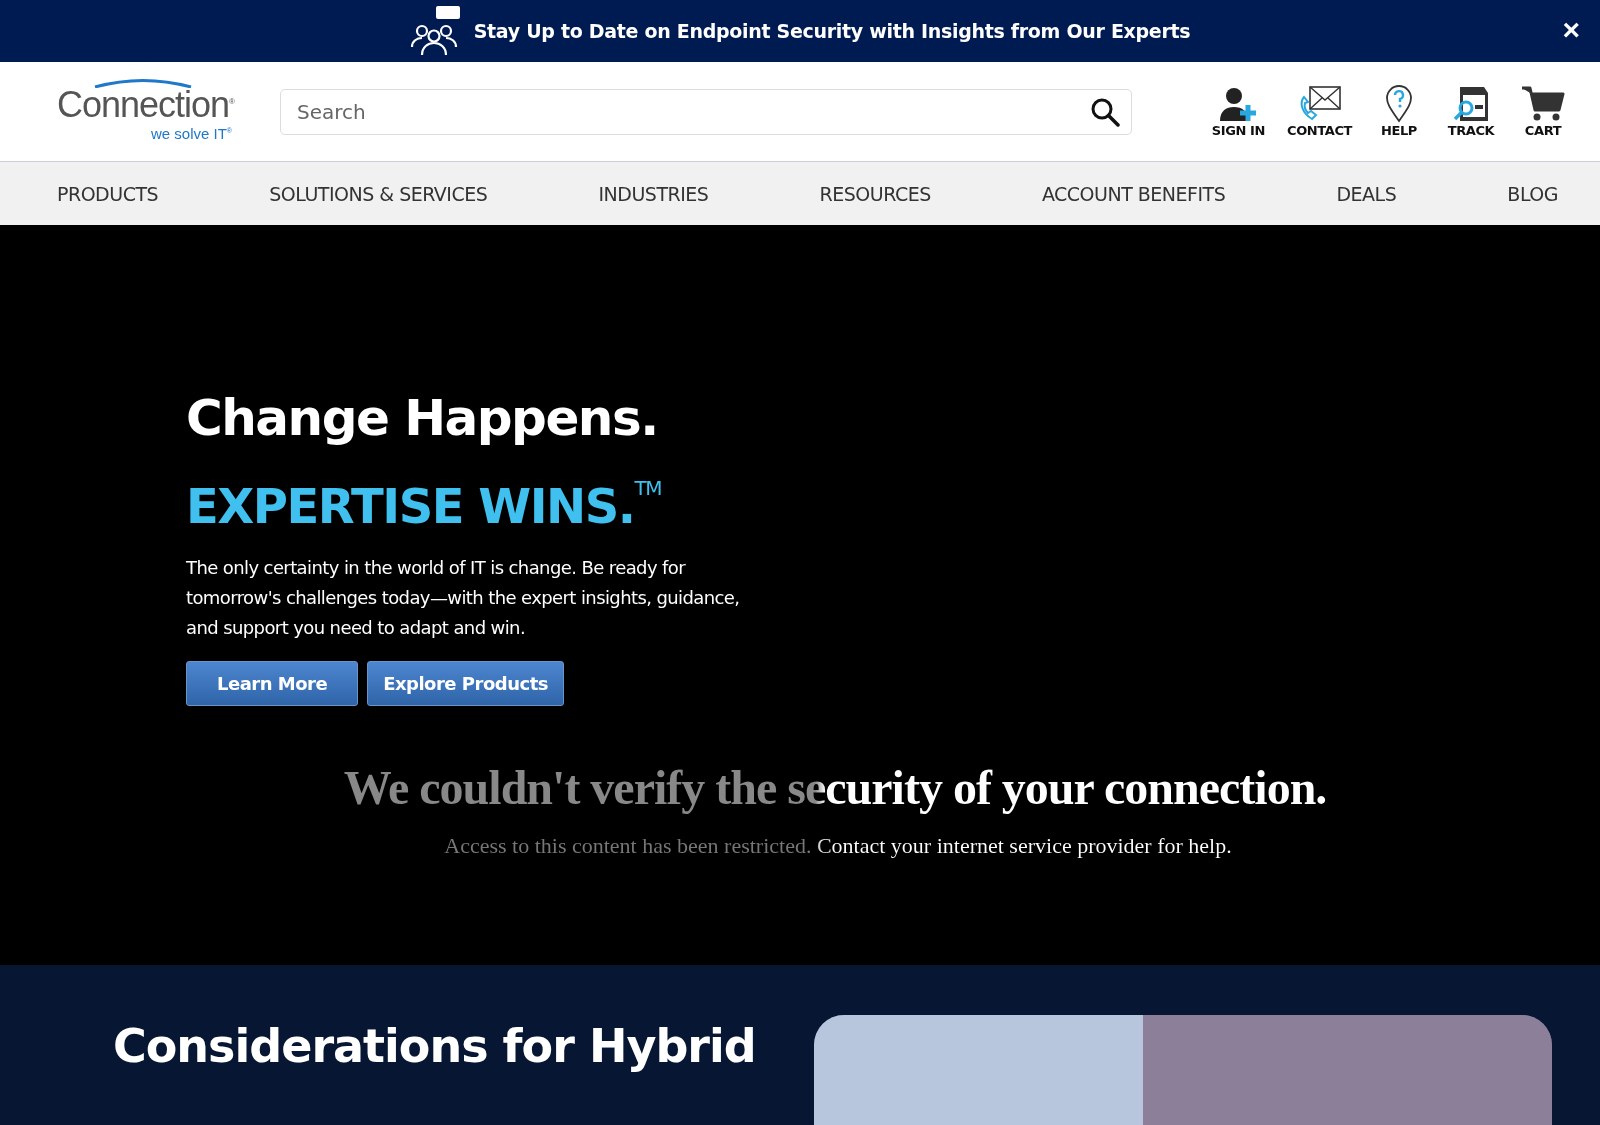  What do you see at coordinates (378, 193) in the screenshot?
I see `nav-link: SOLUTIONS & SERVICES` at bounding box center [378, 193].